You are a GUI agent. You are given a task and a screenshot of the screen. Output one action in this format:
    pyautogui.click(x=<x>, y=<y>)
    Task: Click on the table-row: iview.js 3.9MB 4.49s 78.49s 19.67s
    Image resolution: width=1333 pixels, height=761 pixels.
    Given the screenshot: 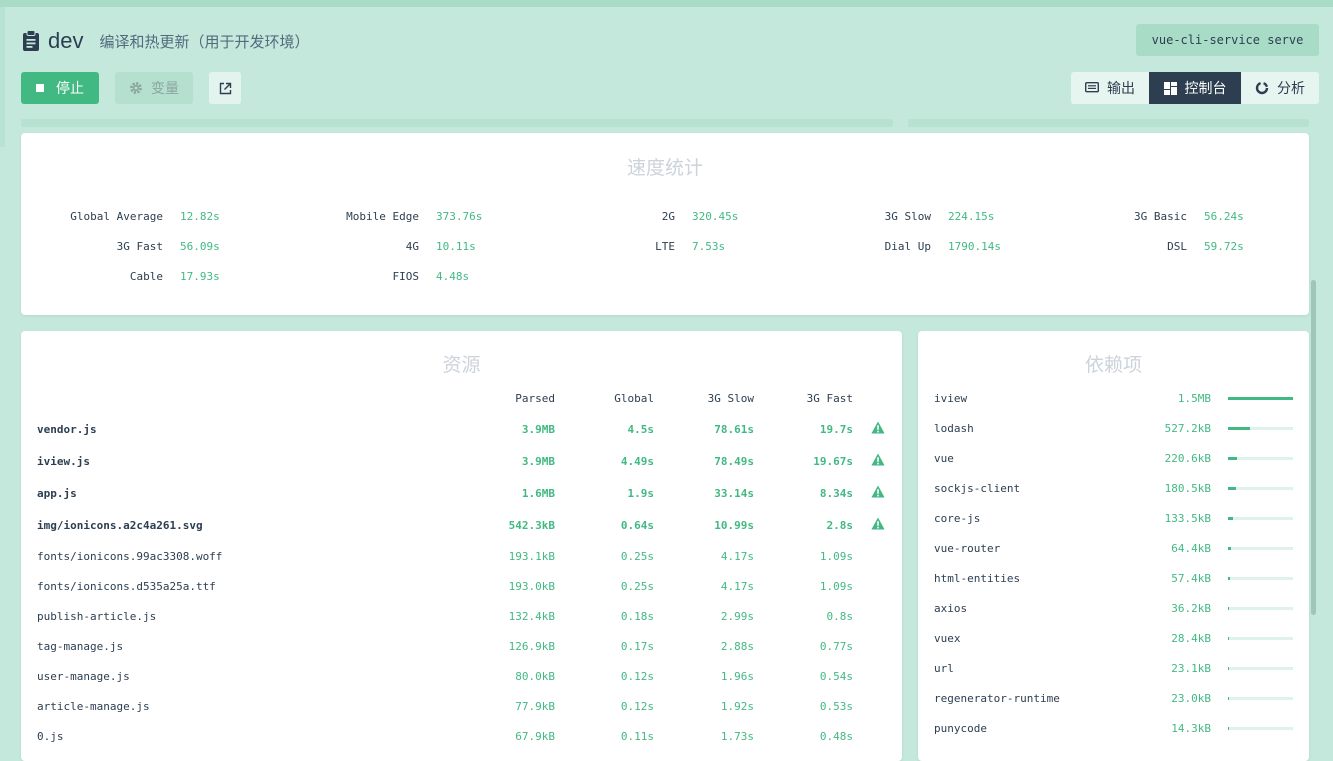 What is the action you would take?
    pyautogui.click(x=461, y=469)
    